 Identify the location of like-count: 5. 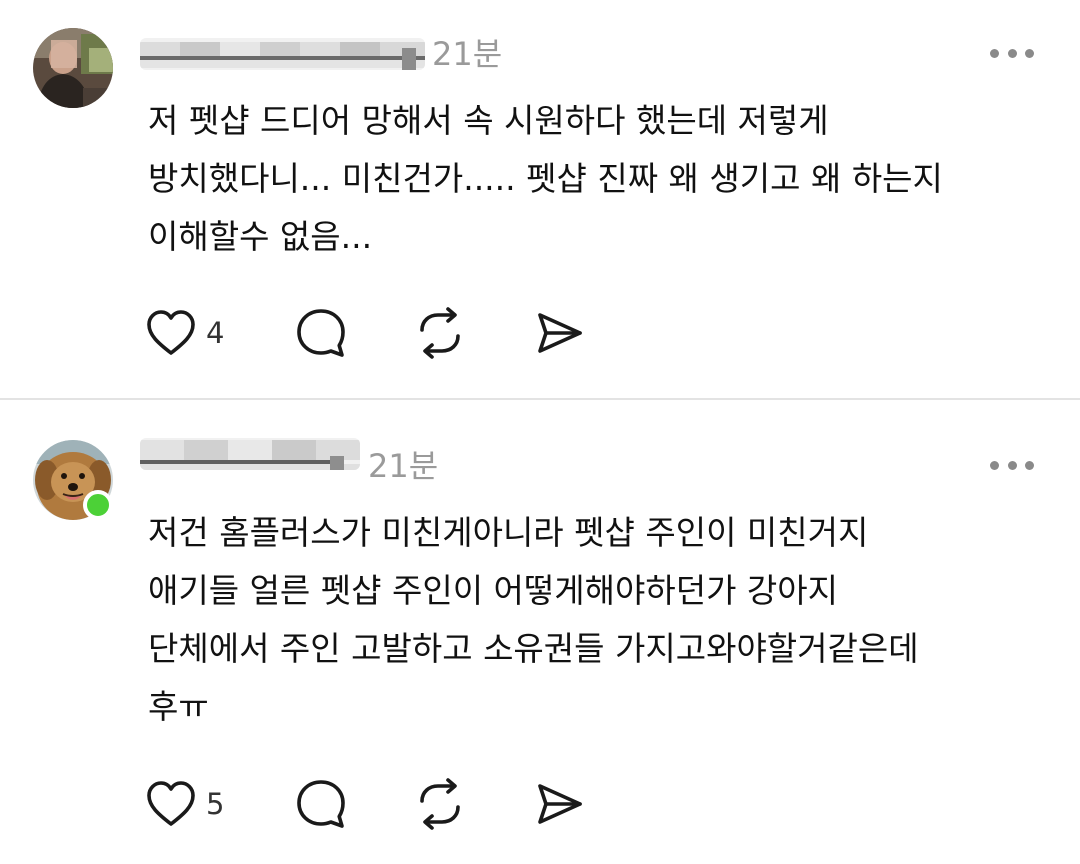
(215, 804).